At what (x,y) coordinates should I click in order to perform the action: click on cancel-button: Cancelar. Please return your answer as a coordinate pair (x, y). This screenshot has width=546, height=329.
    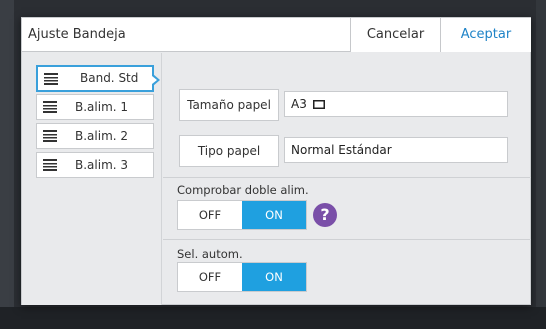
    Looking at the image, I should click on (395, 35).